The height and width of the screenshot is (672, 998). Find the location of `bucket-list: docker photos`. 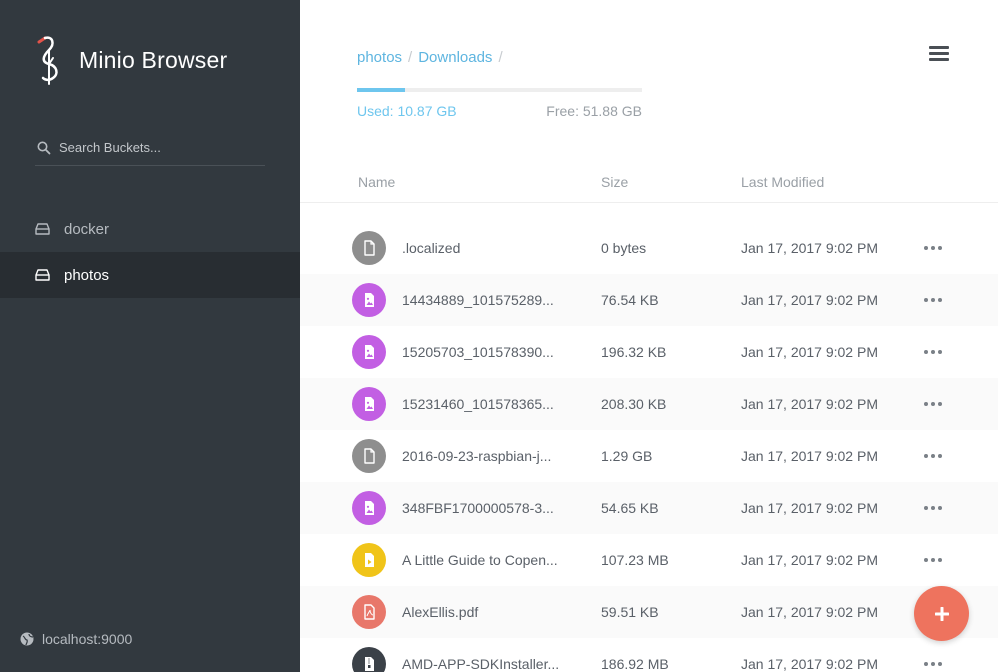

bucket-list: docker photos is located at coordinates (150, 252).